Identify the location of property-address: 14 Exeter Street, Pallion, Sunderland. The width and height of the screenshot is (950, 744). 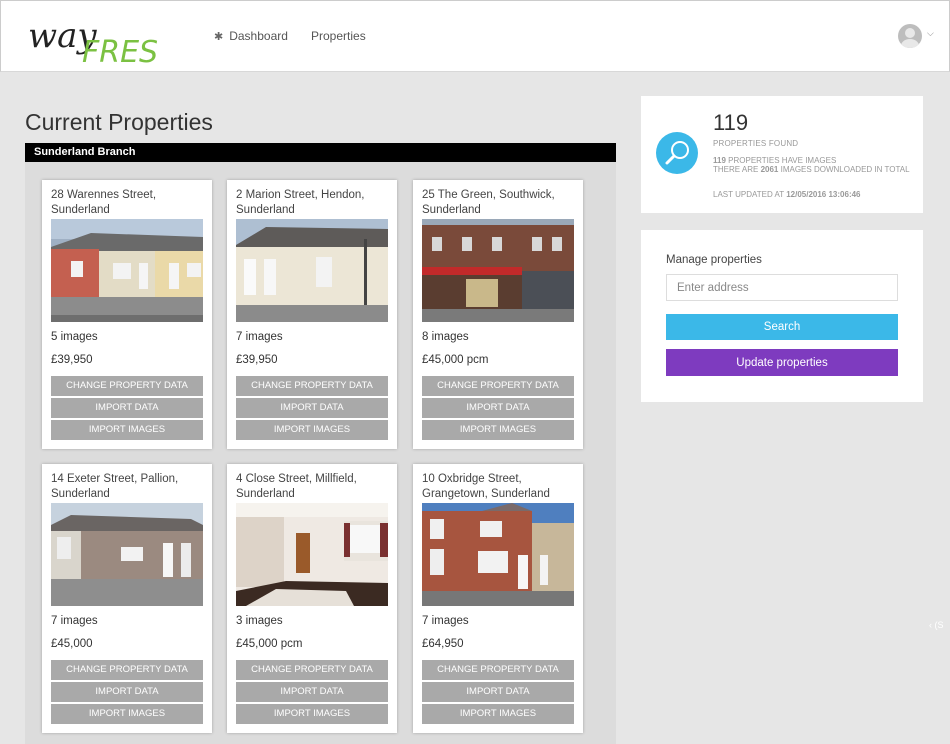
(129, 487).